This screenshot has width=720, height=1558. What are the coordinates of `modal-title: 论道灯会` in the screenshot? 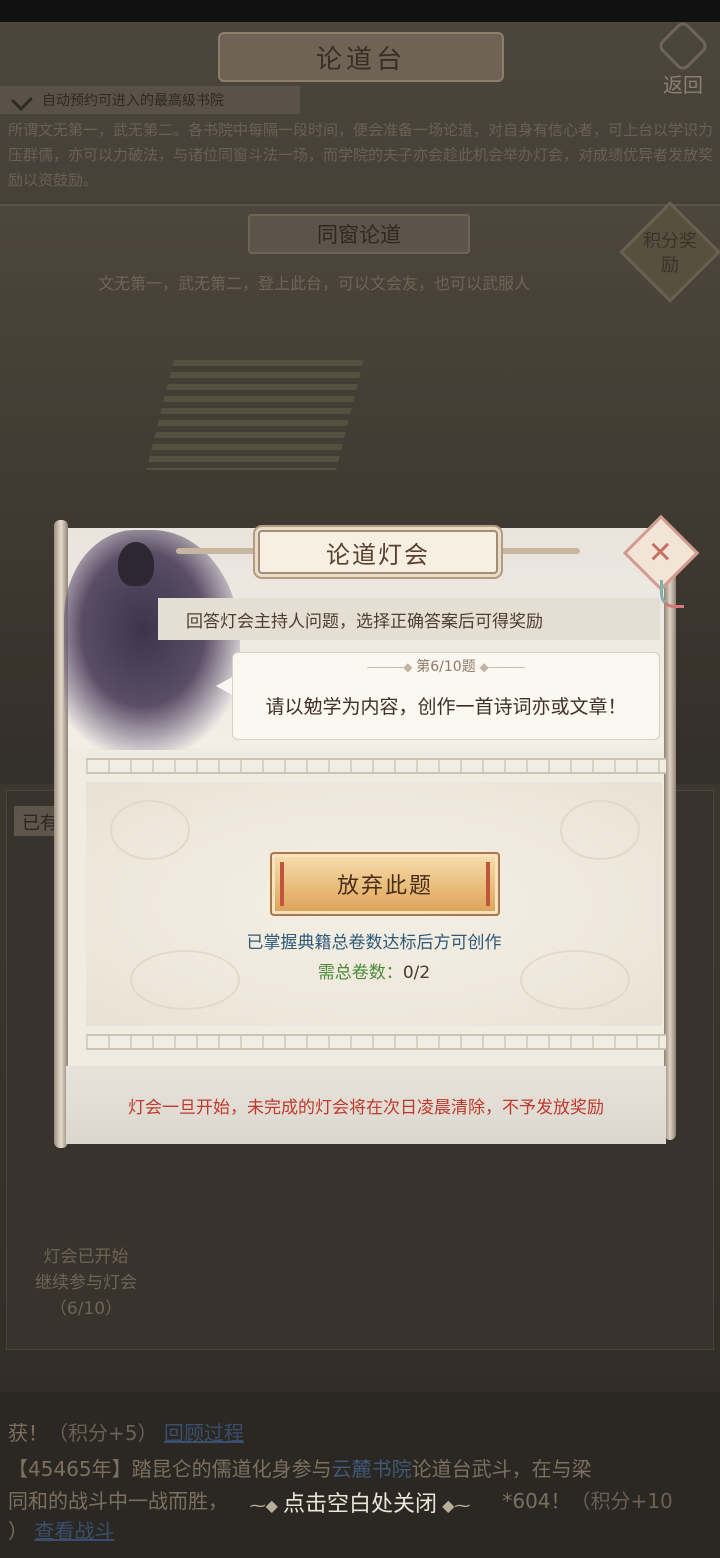 It's located at (378, 552).